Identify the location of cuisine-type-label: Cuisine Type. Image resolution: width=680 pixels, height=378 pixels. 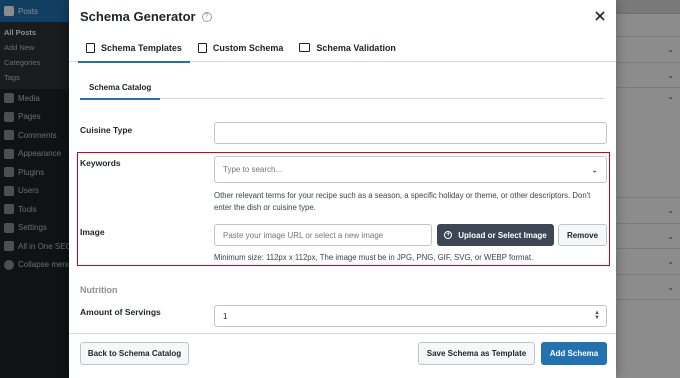
(106, 130).